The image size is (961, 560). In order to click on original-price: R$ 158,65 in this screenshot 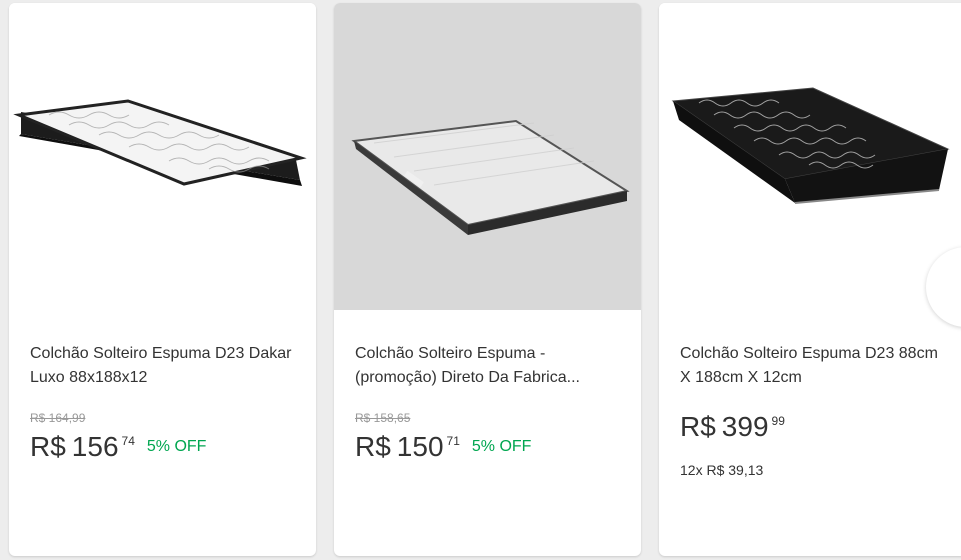, I will do `click(383, 418)`.